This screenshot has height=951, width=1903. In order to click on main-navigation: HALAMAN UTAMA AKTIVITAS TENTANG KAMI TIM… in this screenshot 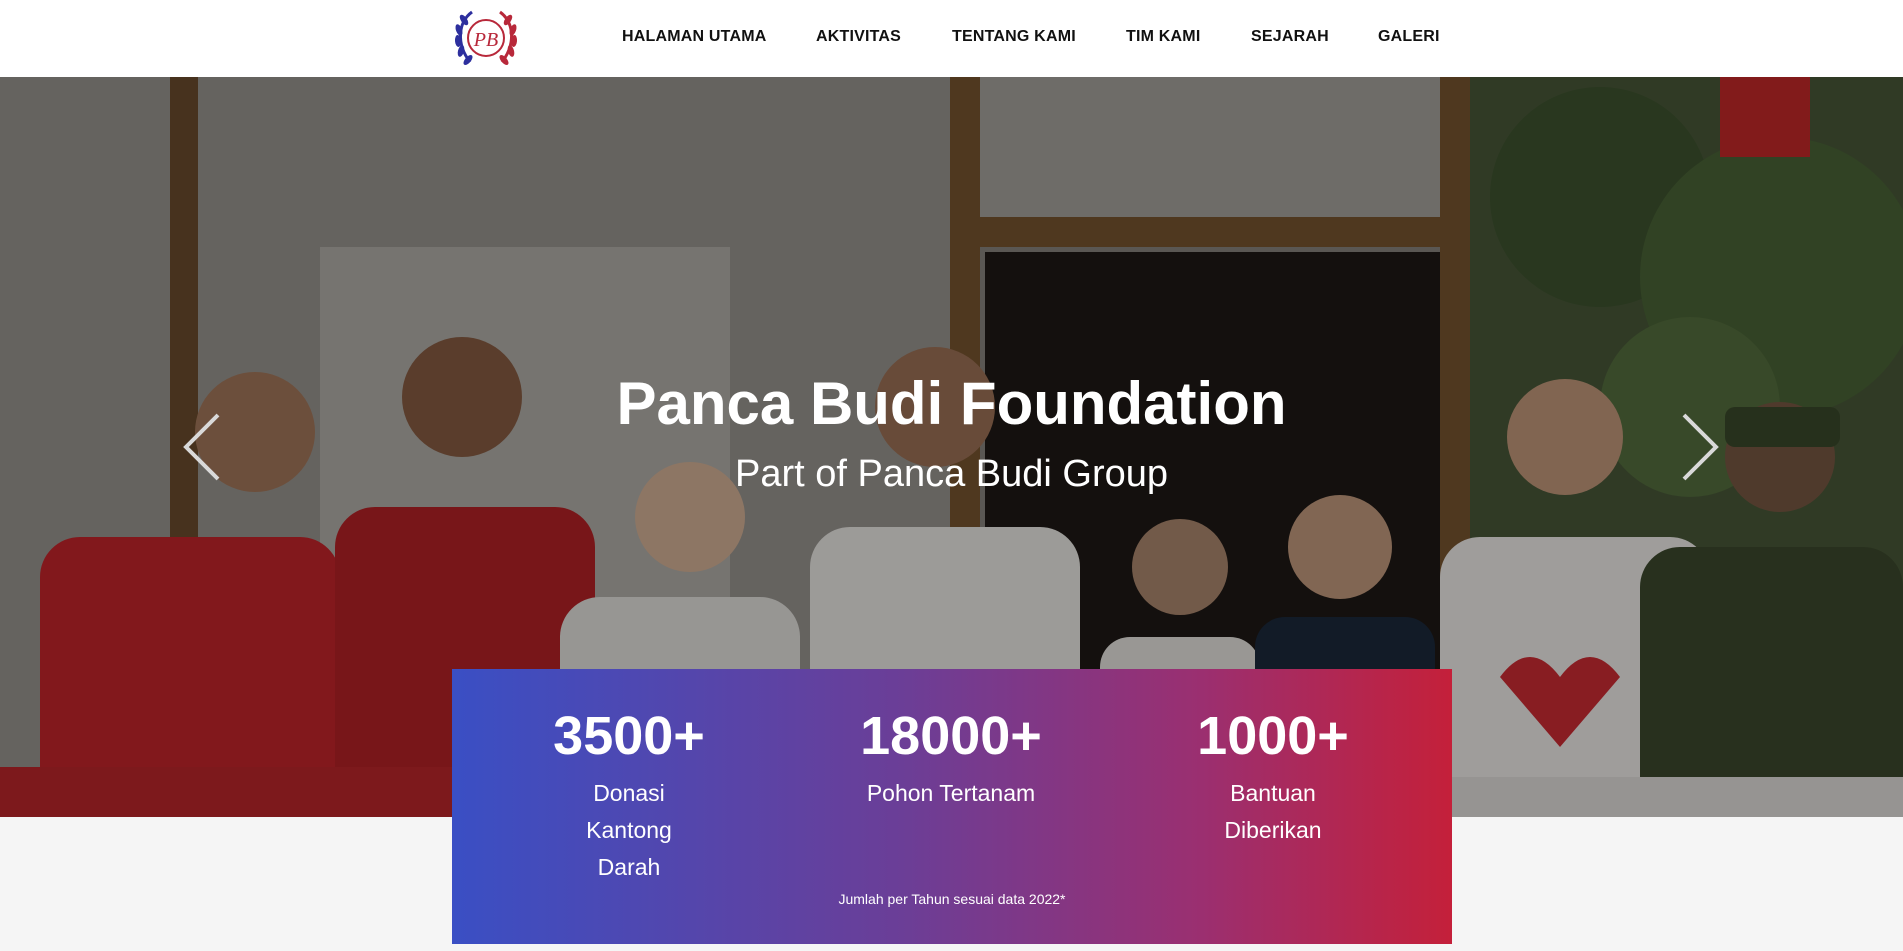, I will do `click(951, 38)`.